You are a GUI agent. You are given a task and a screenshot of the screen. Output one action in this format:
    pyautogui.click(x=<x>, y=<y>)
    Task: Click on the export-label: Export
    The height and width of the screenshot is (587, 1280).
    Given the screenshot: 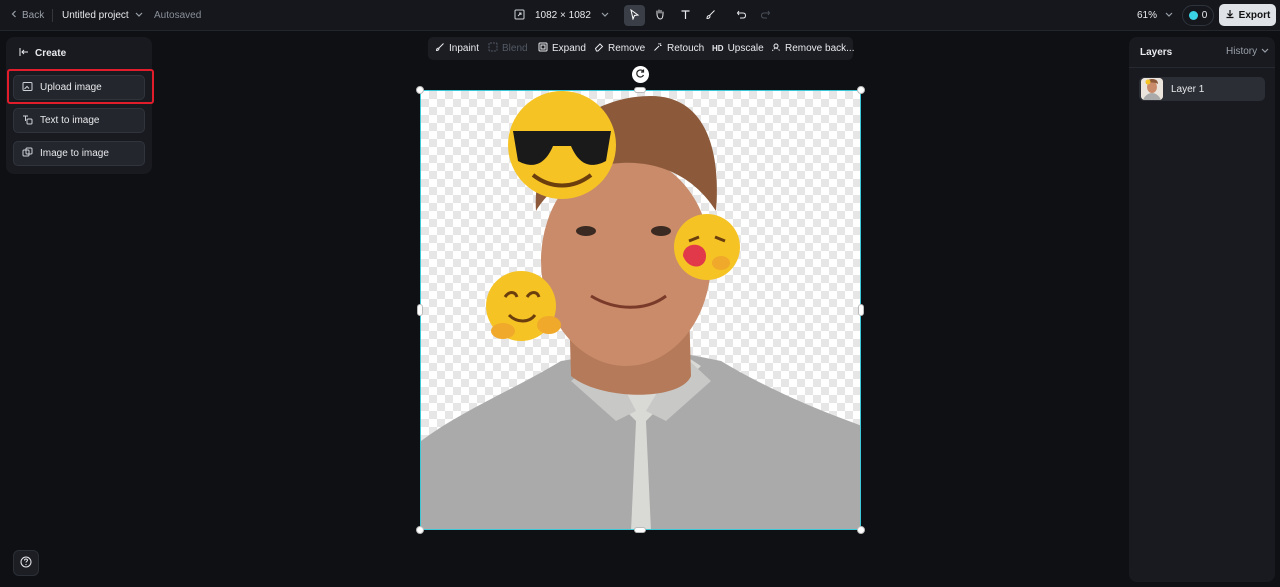 What is the action you would take?
    pyautogui.click(x=1254, y=15)
    